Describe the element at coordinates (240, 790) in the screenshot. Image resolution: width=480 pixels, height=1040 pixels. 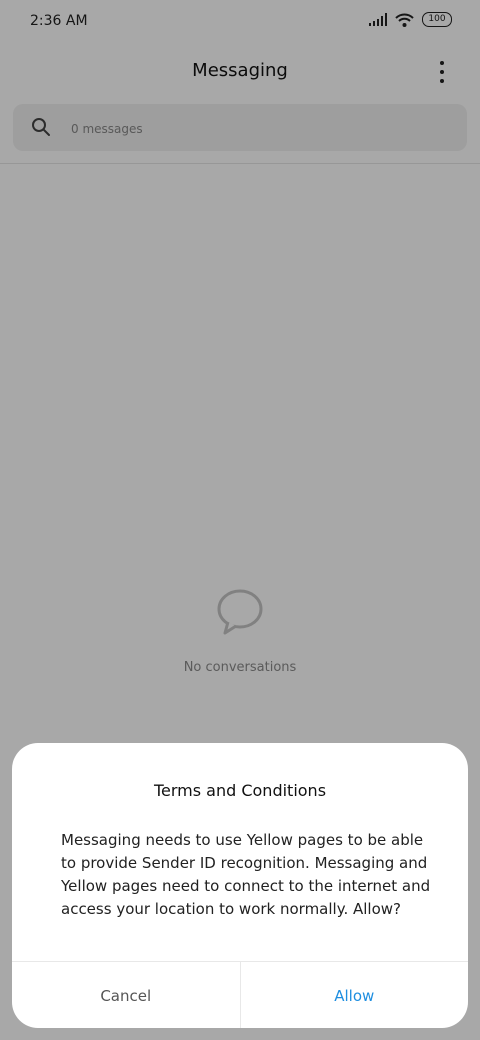
I see `dialog-title: Terms and Conditions` at that location.